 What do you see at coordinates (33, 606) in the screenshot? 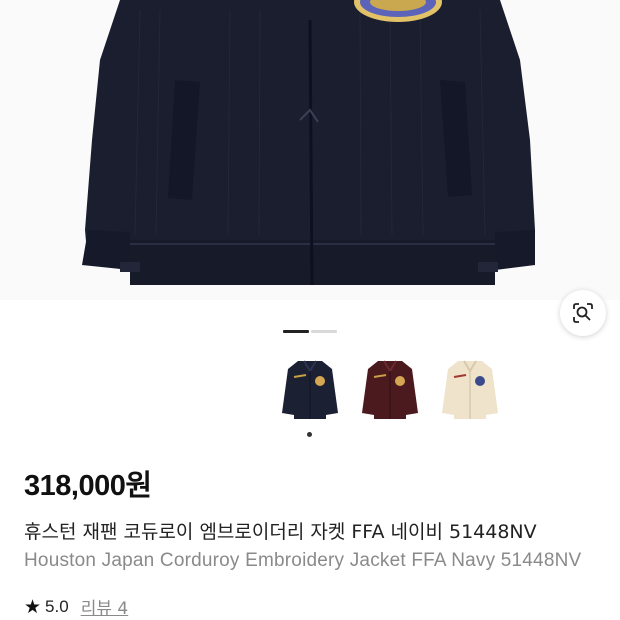
I see `star-icon: ★` at bounding box center [33, 606].